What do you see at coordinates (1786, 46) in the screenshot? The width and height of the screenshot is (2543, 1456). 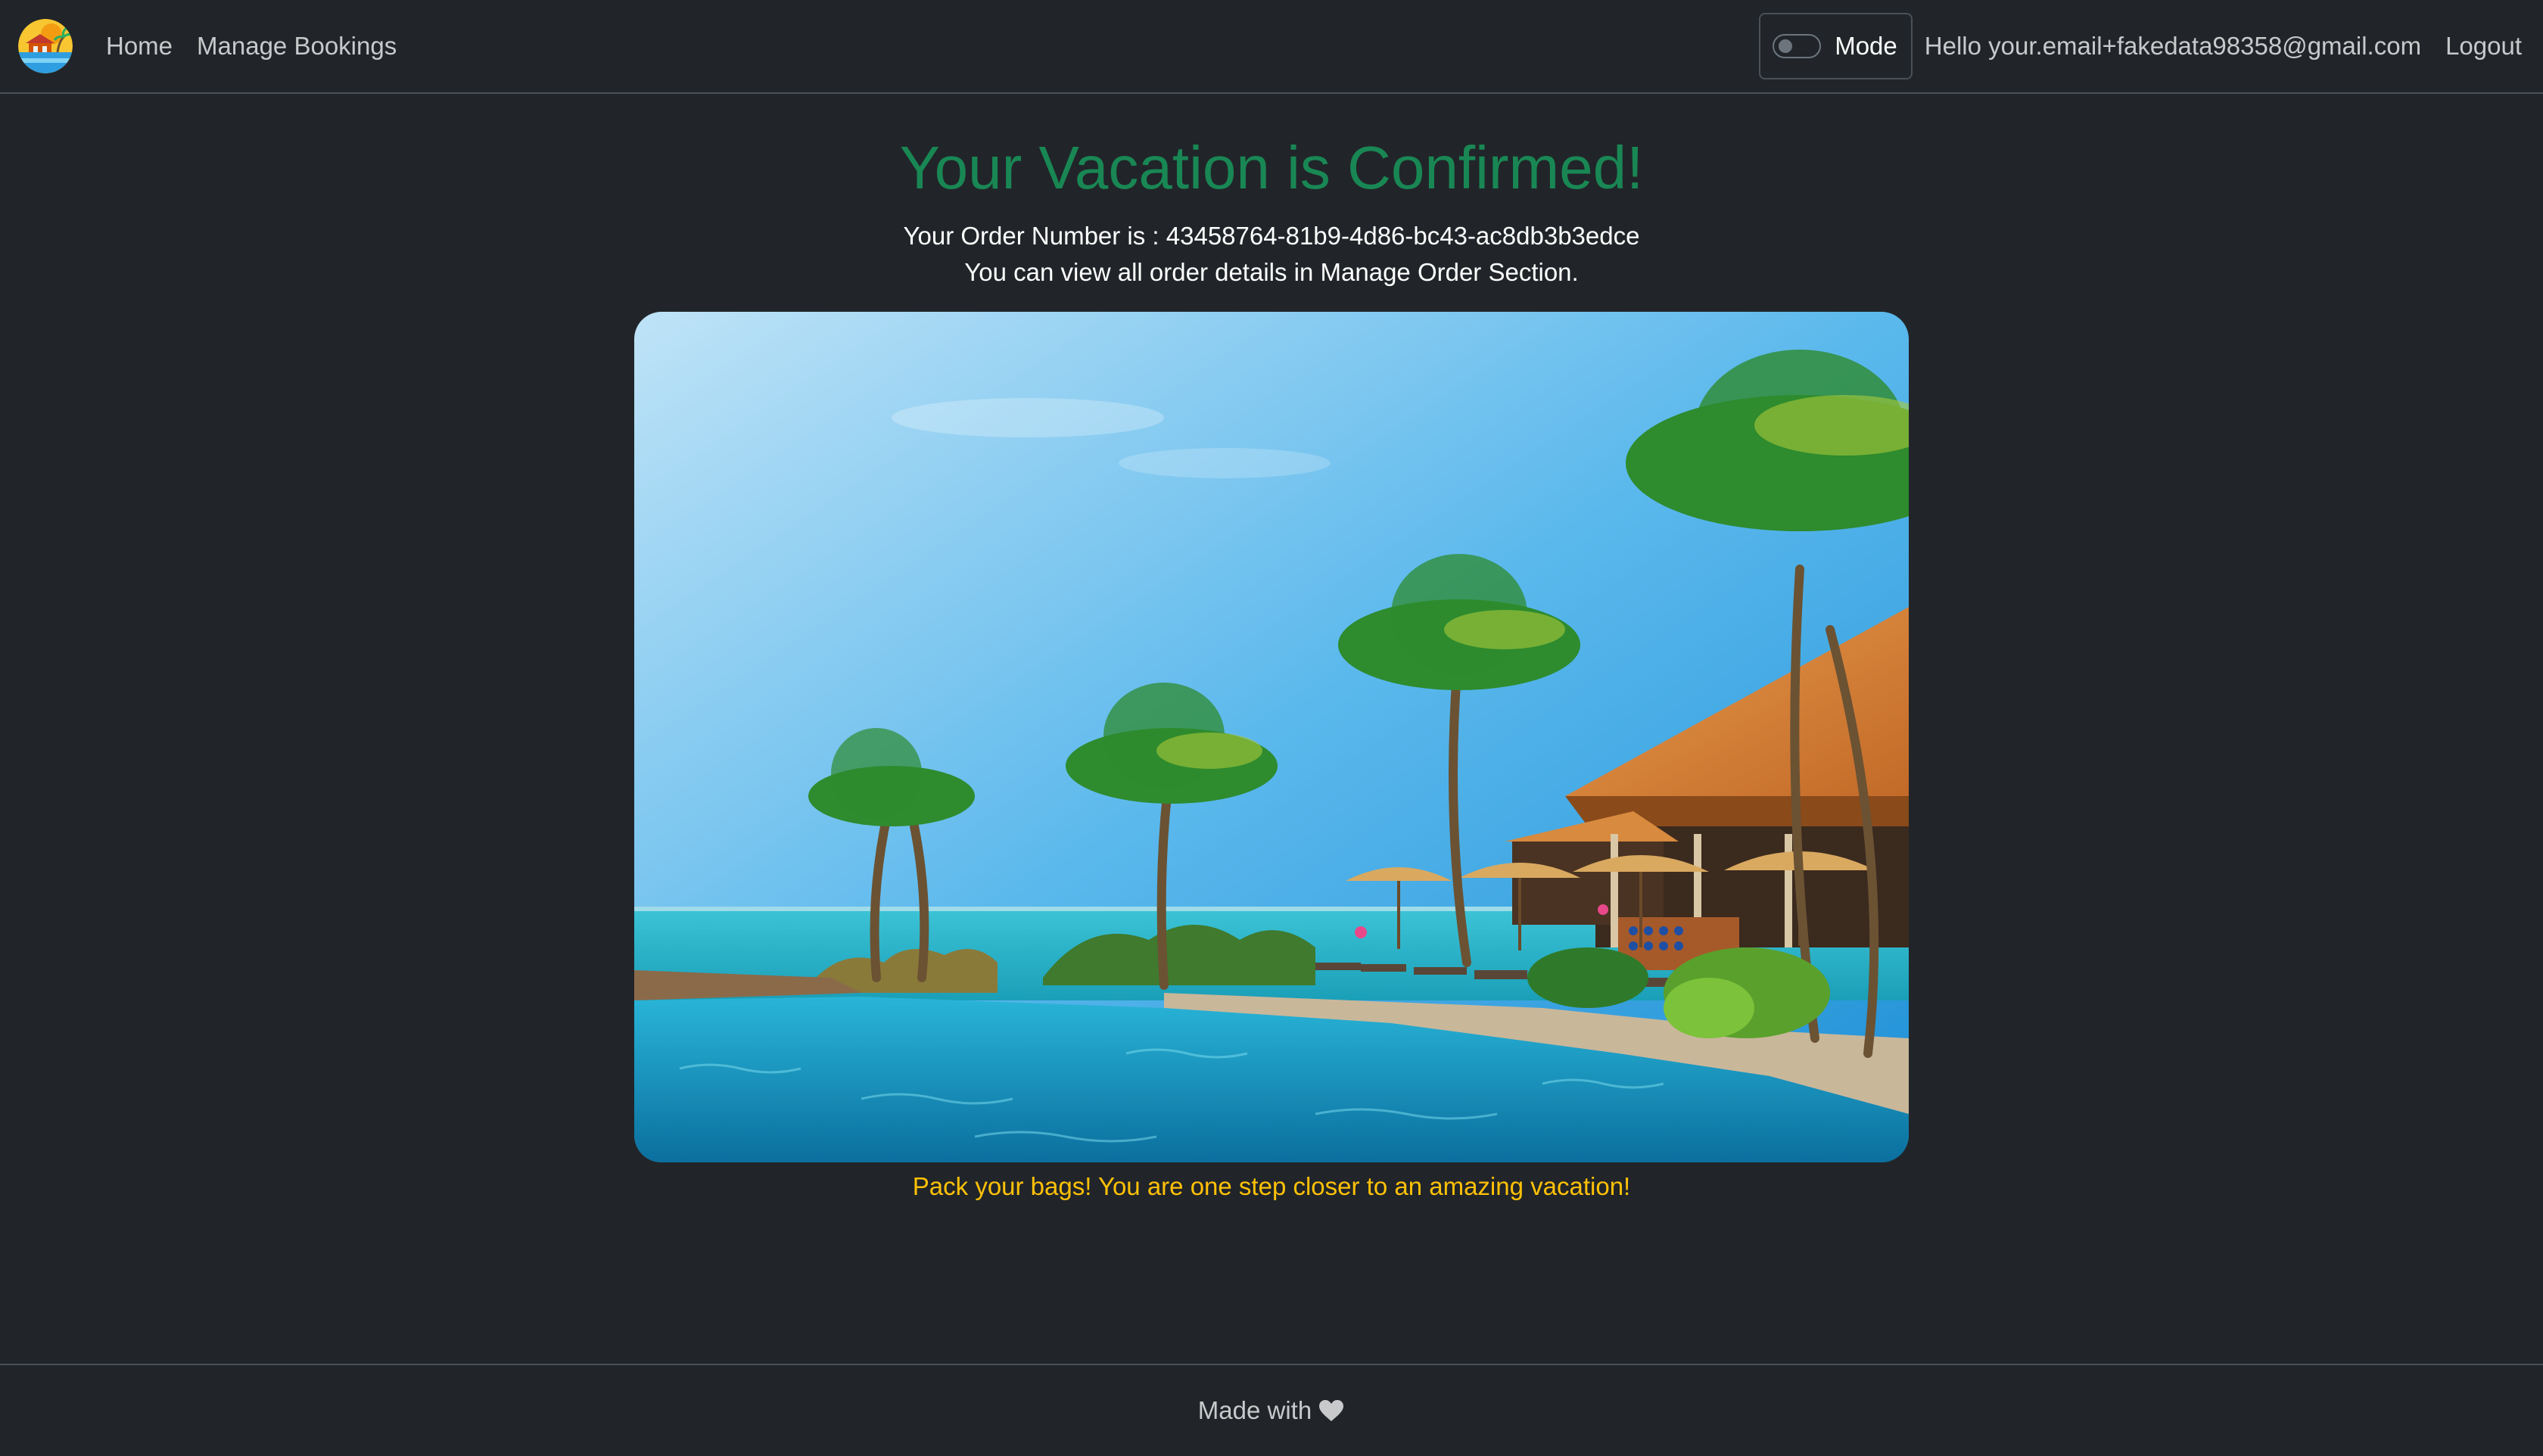 I see `switch-knob` at bounding box center [1786, 46].